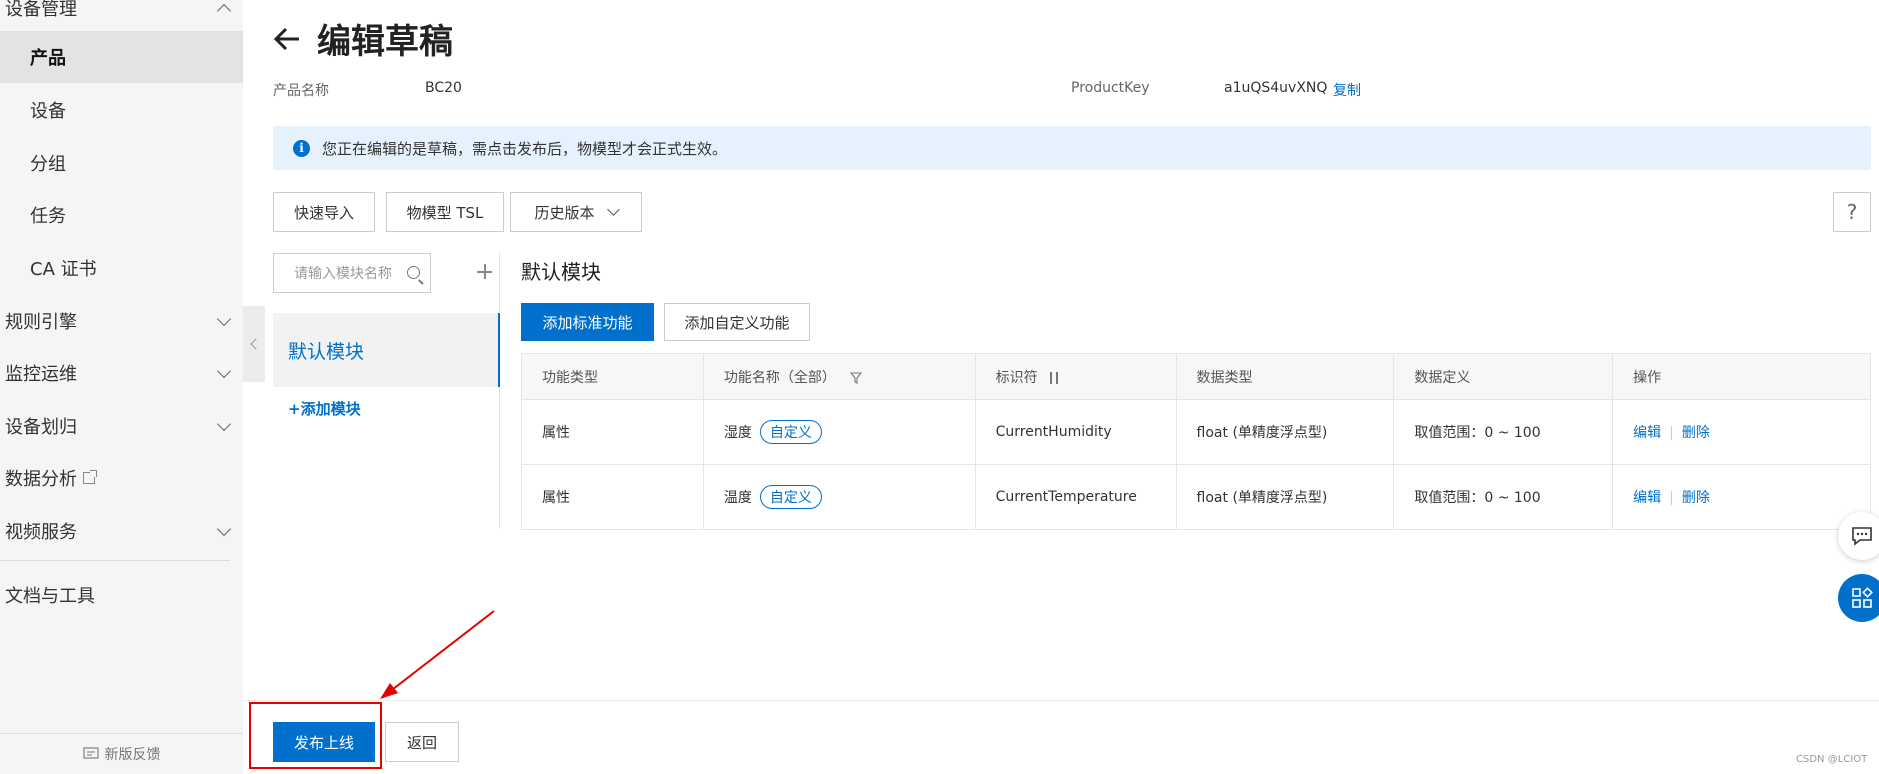 This screenshot has width=1879, height=774. I want to click on tsl-button: 物模型 TSL, so click(445, 212).